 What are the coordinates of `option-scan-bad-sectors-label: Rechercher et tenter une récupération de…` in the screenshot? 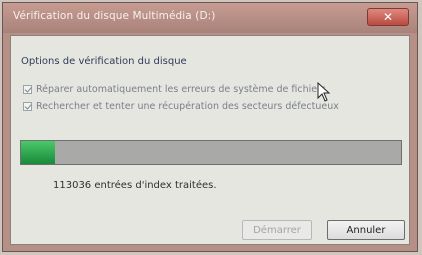 It's located at (187, 106).